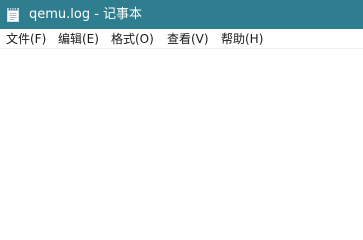 This screenshot has width=363, height=240. I want to click on window-title: qemu.log - 记事本, so click(86, 14).